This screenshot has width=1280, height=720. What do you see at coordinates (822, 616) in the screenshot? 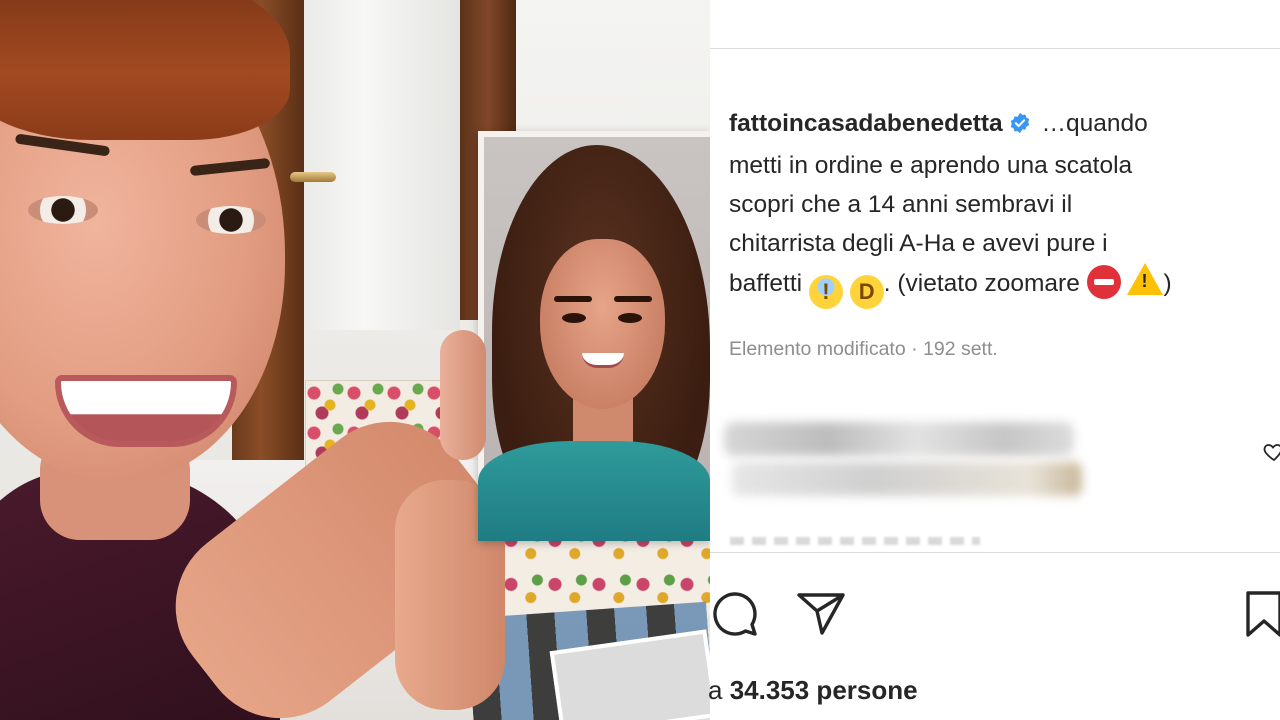
I see `share-icon` at bounding box center [822, 616].